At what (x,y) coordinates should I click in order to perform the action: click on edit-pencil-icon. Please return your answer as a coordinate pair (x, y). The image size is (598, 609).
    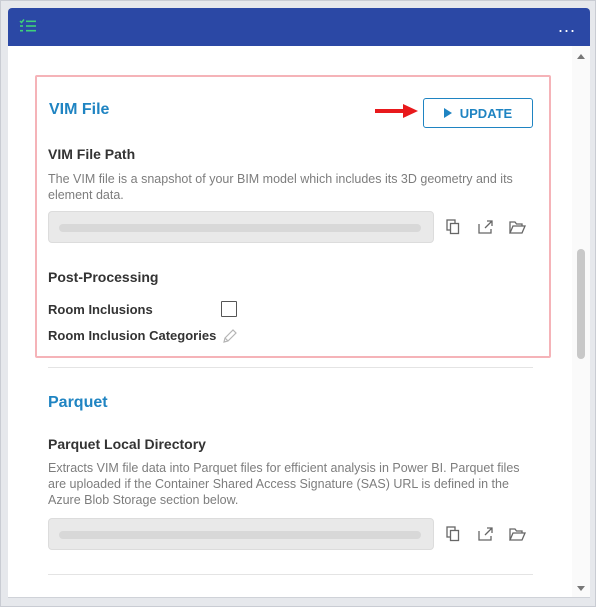
    Looking at the image, I should click on (230, 338).